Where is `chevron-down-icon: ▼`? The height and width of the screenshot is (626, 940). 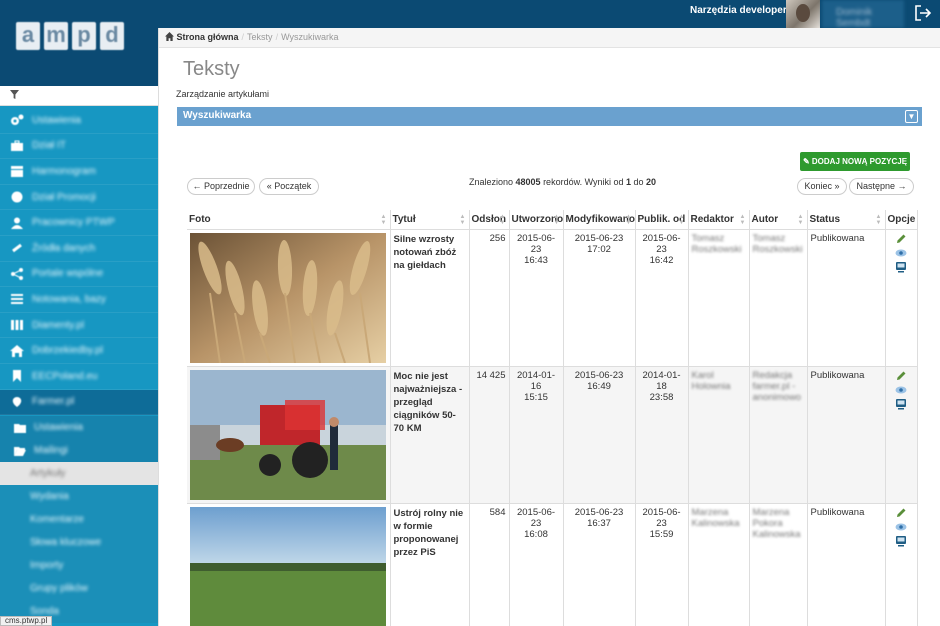
chevron-down-icon: ▼ is located at coordinates (911, 116).